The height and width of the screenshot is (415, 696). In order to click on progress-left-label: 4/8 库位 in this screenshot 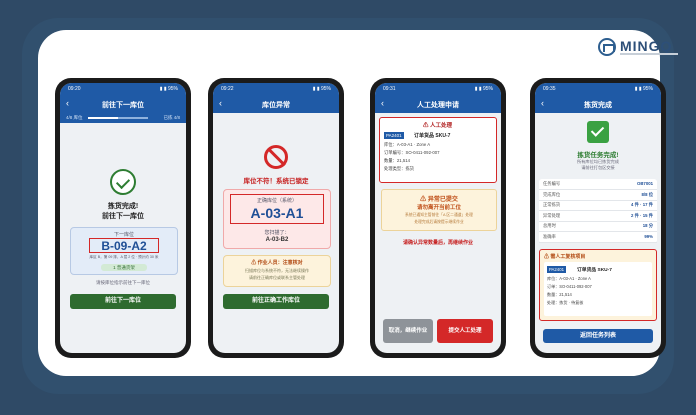, I will do `click(74, 117)`.